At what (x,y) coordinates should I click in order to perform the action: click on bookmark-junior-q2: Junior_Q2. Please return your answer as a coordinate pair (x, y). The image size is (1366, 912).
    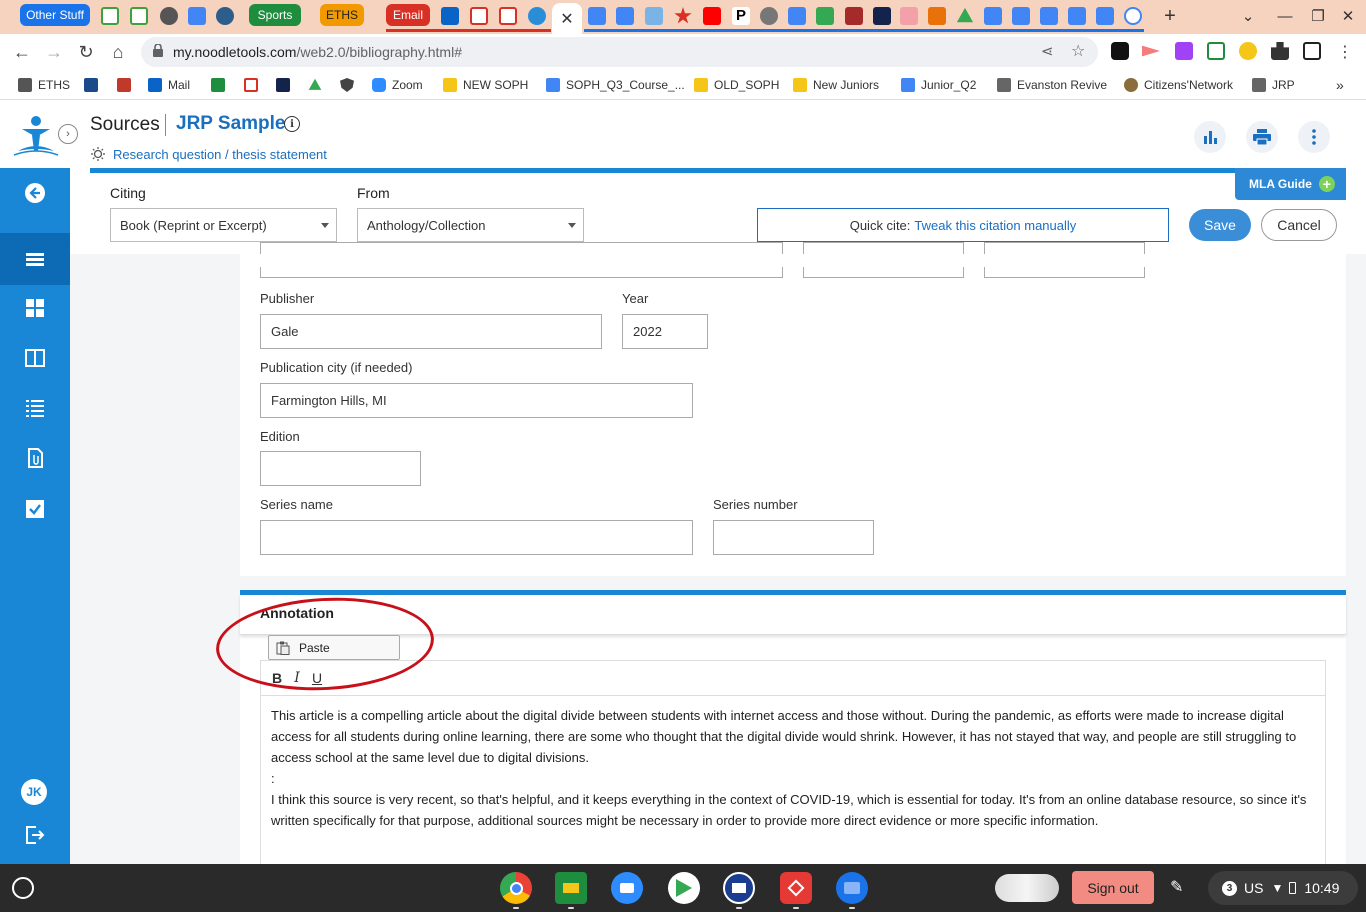
    Looking at the image, I should click on (938, 85).